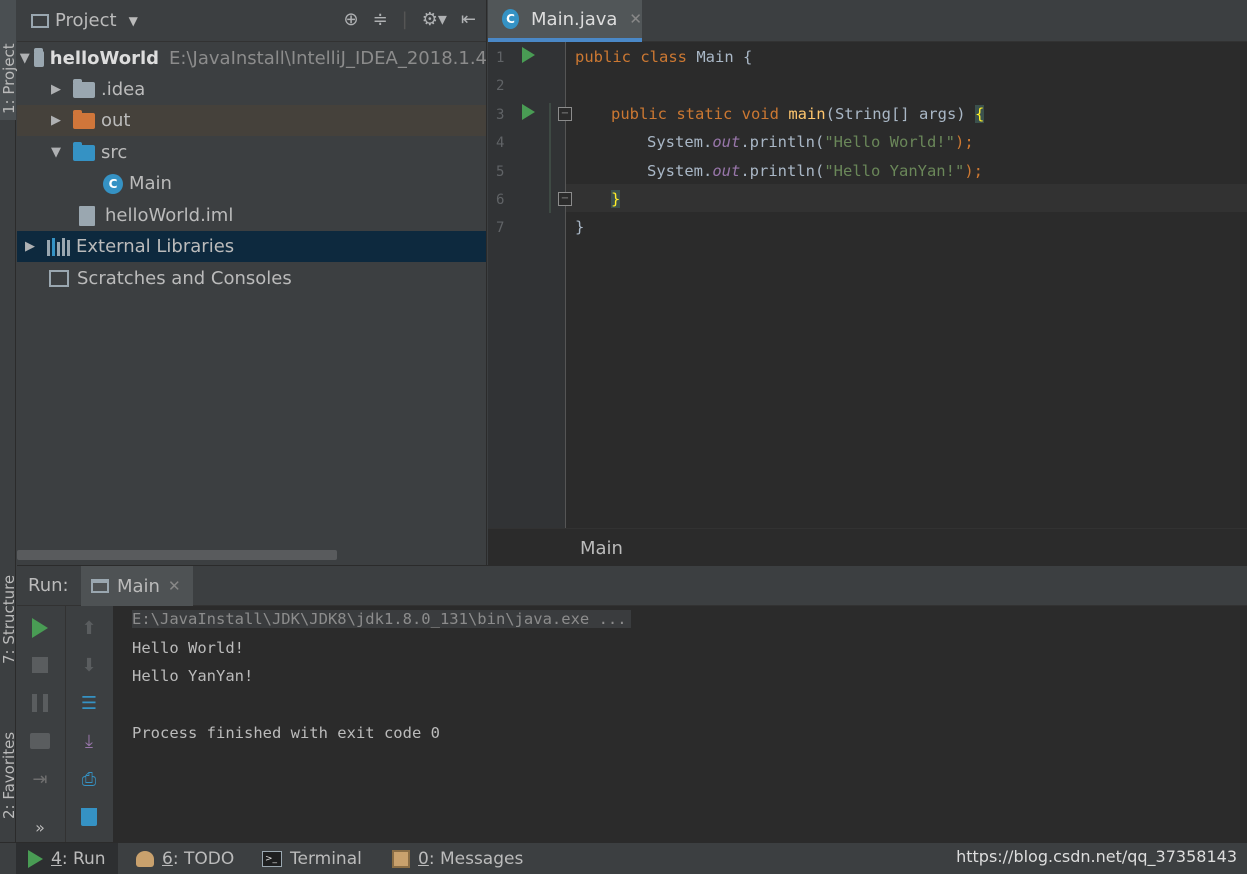 The image size is (1247, 874). I want to click on console-icon, so click(100, 586).